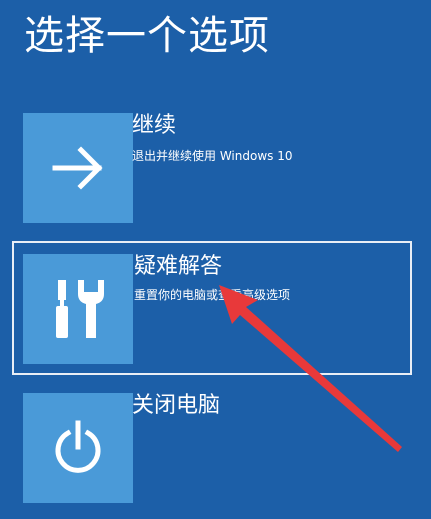 This screenshot has height=519, width=431. I want to click on option-continue-title: 继续, so click(154, 125).